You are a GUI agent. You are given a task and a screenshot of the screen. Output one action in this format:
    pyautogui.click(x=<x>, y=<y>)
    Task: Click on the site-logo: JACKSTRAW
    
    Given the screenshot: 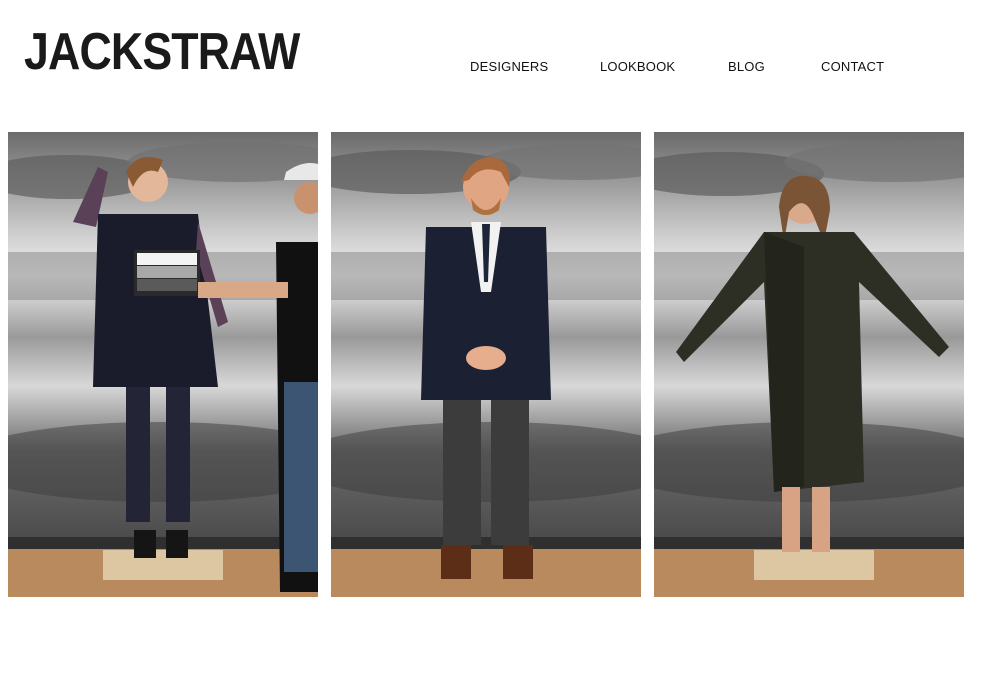 What is the action you would take?
    pyautogui.click(x=162, y=52)
    